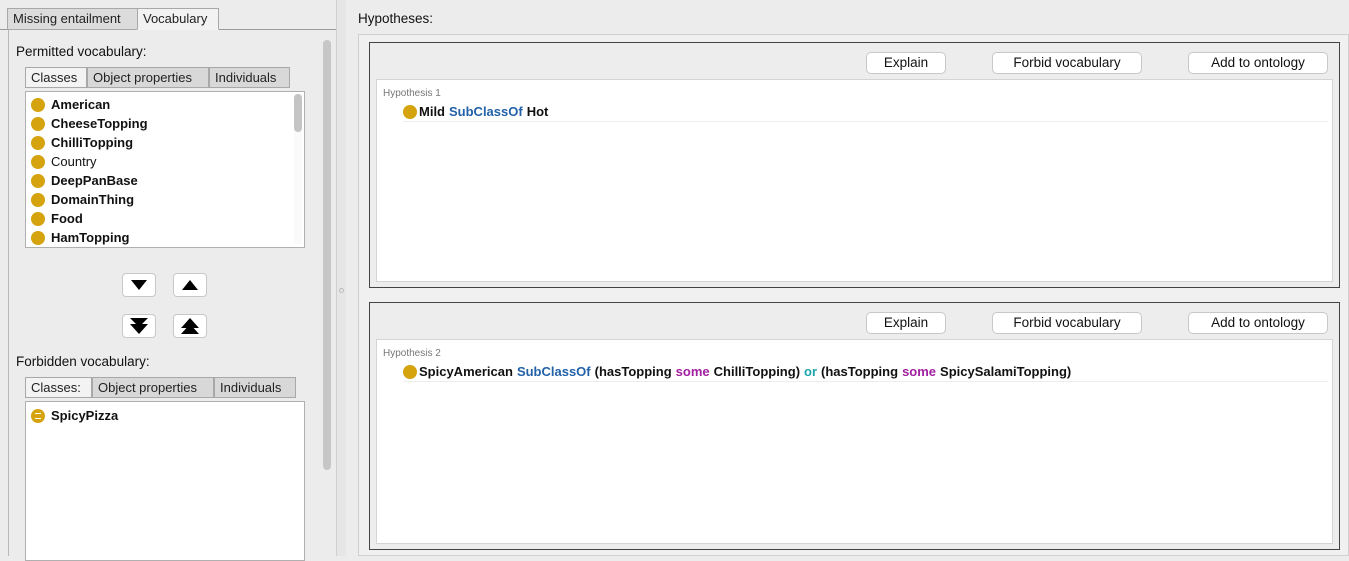 This screenshot has height=561, width=1349. I want to click on list-item: SpicyPizza, so click(165, 415).